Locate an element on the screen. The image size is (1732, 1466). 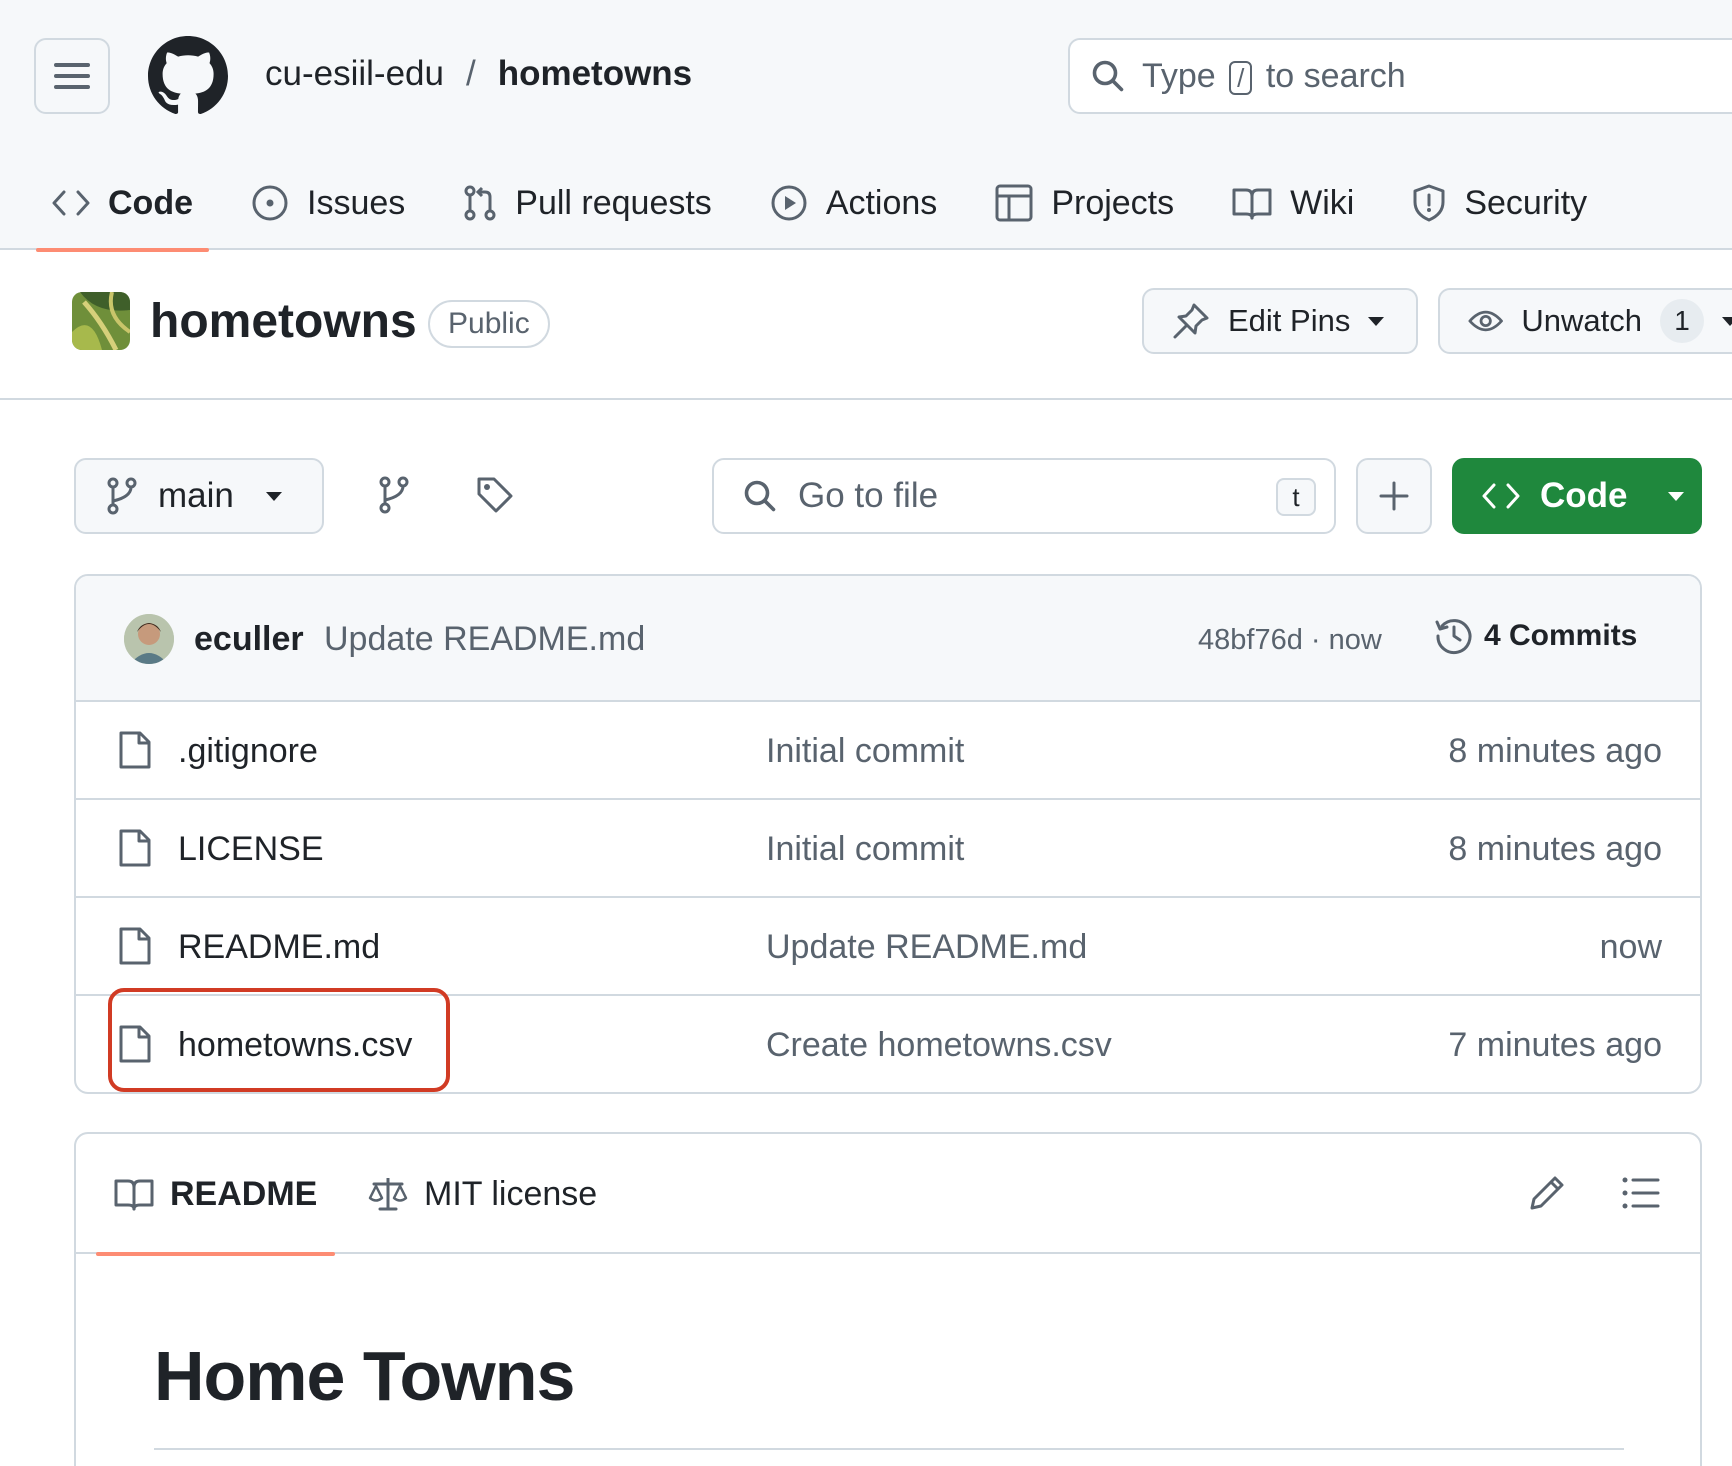
branches-icon is located at coordinates (394, 495).